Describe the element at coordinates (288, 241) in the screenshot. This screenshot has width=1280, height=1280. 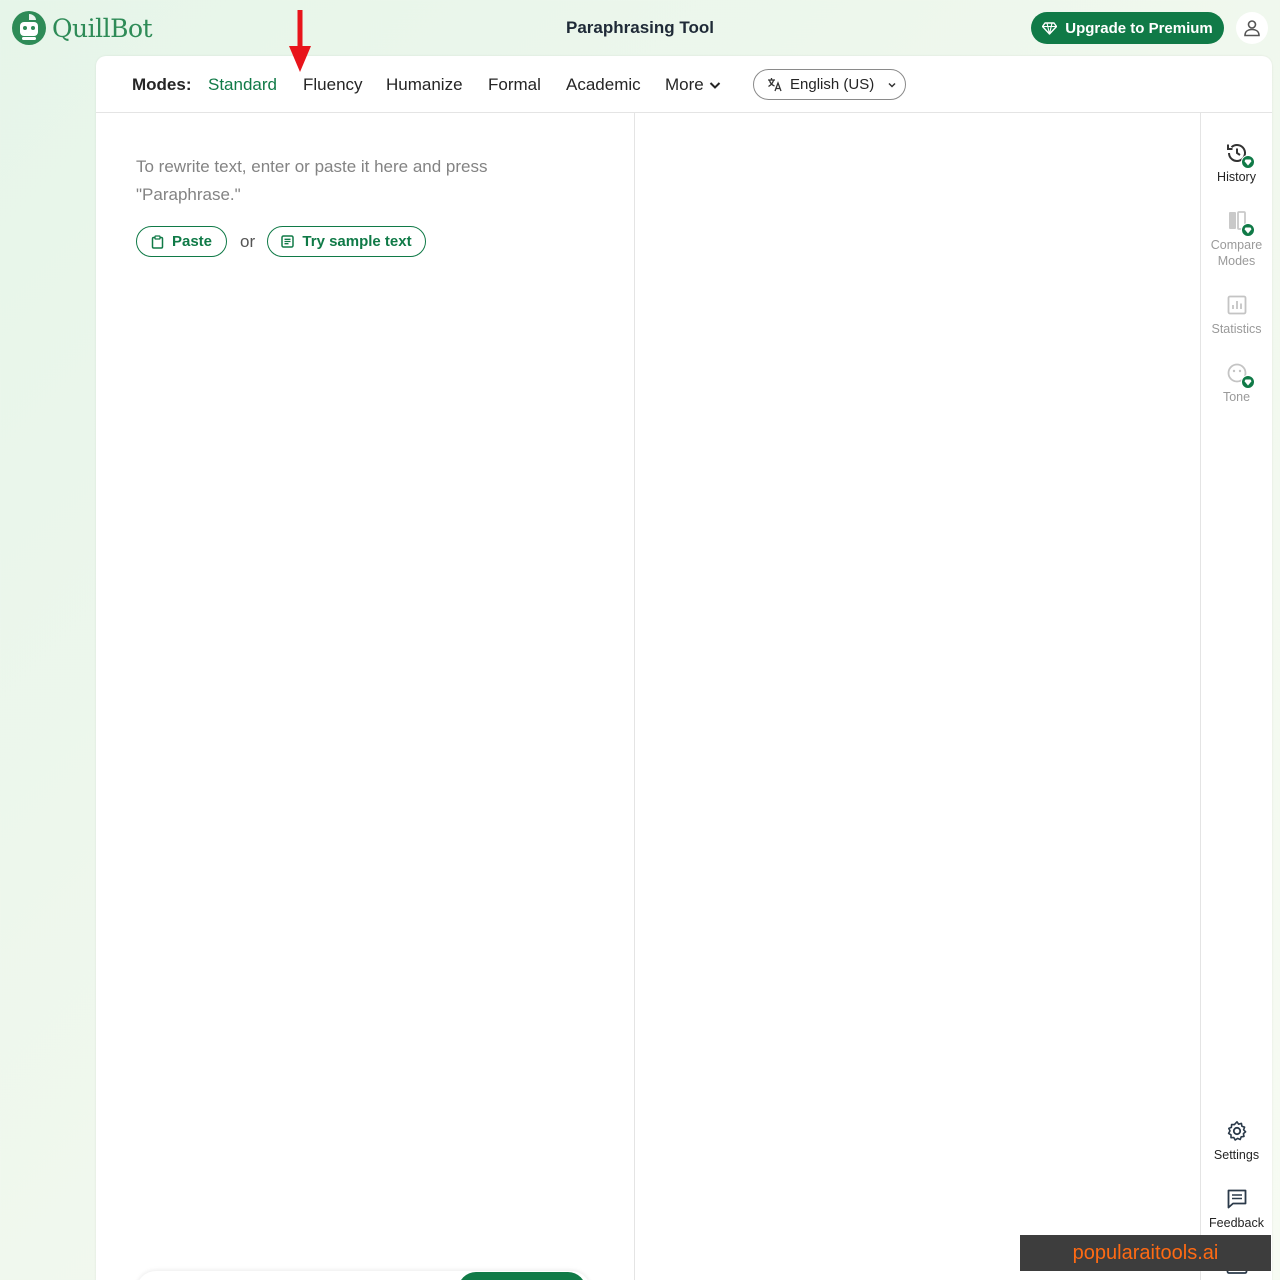
I see `document-icon` at that location.